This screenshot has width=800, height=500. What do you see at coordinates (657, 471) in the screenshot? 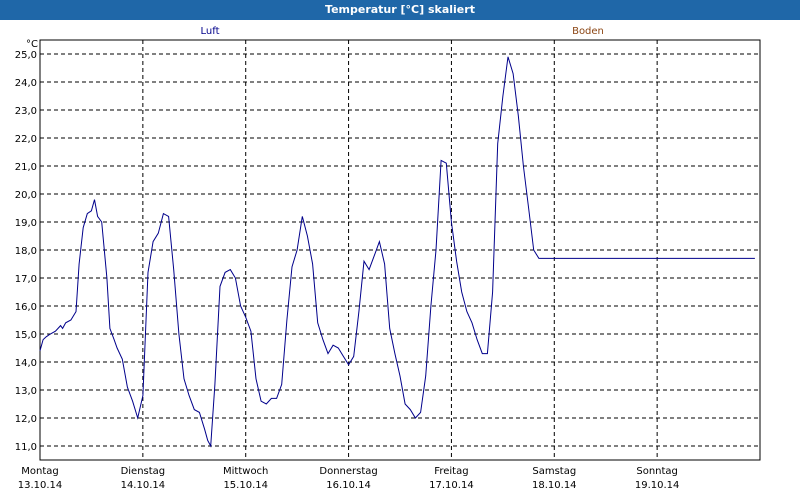
I see `x-day-label: Sonntag` at bounding box center [657, 471].